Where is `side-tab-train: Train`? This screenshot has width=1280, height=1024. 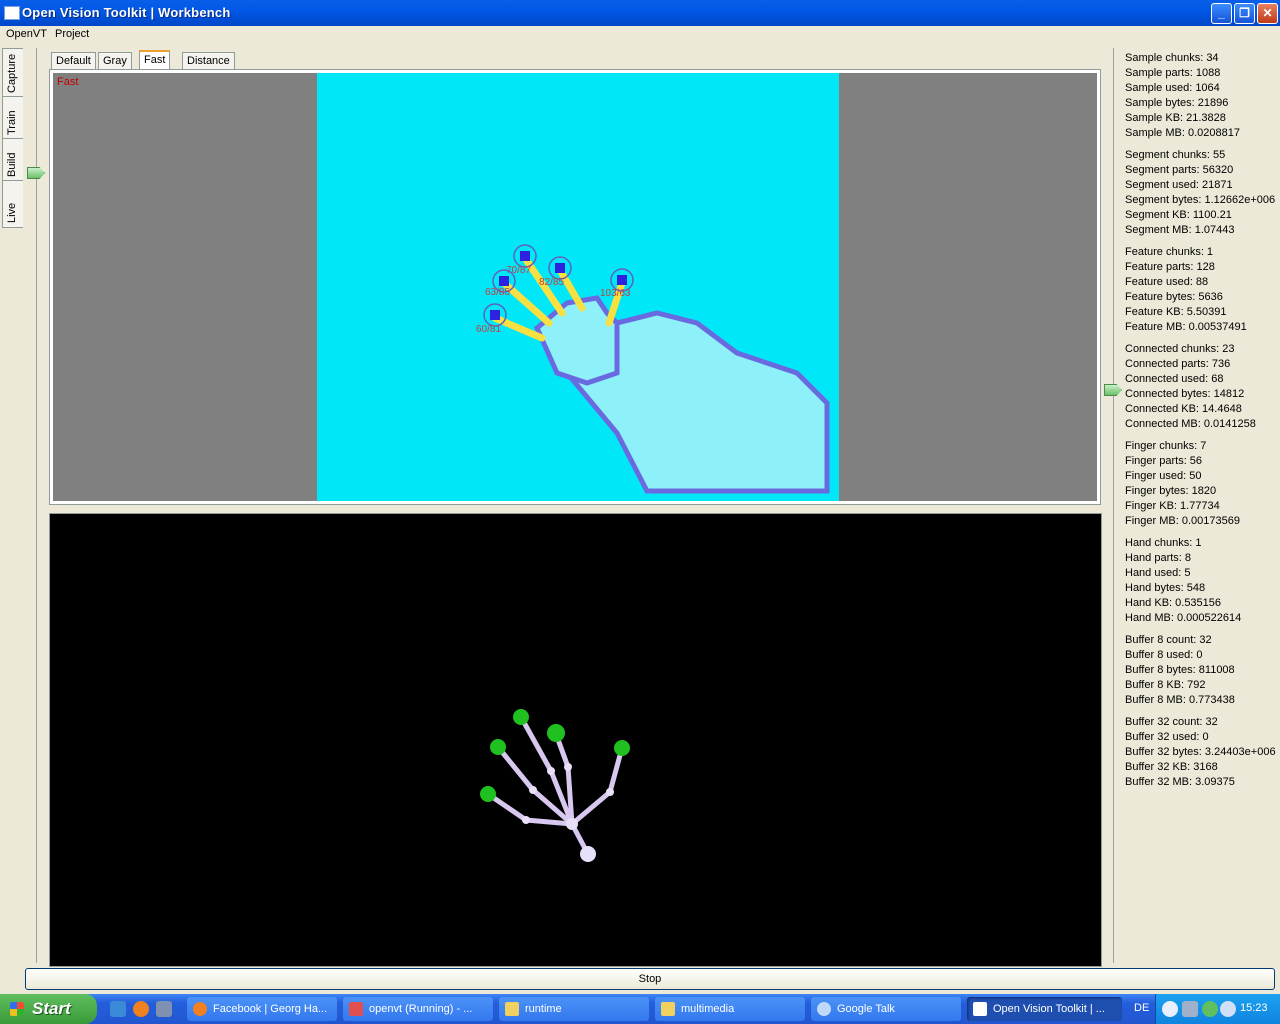
side-tab-train: Train is located at coordinates (12, 118).